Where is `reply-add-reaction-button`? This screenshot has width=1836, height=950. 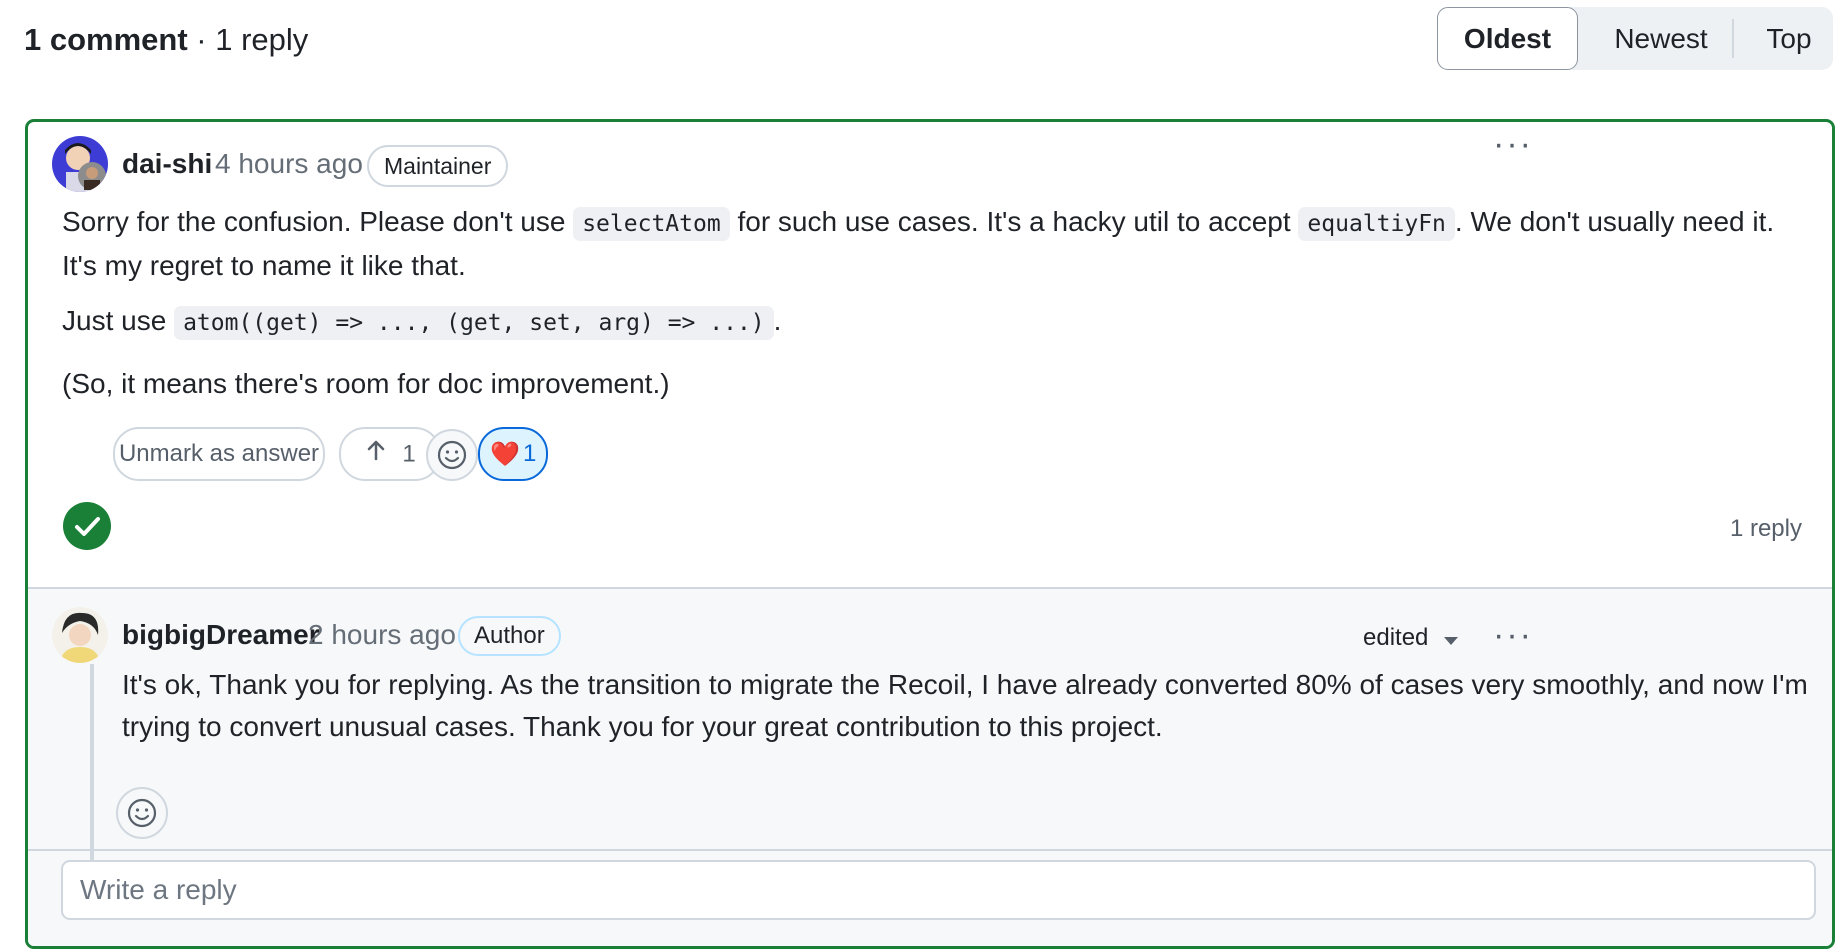 reply-add-reaction-button is located at coordinates (142, 813).